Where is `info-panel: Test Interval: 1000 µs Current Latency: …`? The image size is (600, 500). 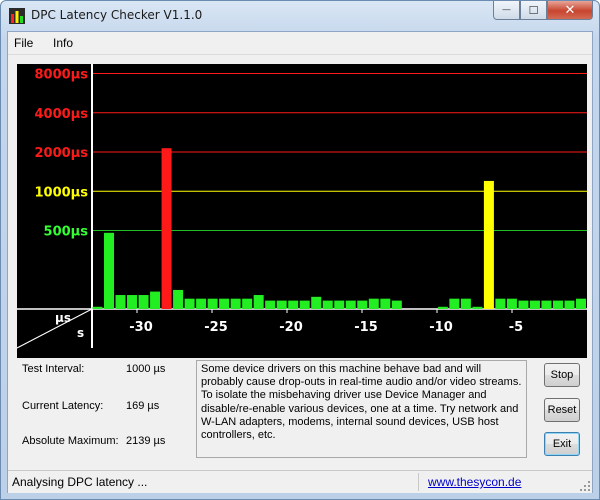
info-panel: Test Interval: 1000 µs Current Latency: … is located at coordinates (107, 411).